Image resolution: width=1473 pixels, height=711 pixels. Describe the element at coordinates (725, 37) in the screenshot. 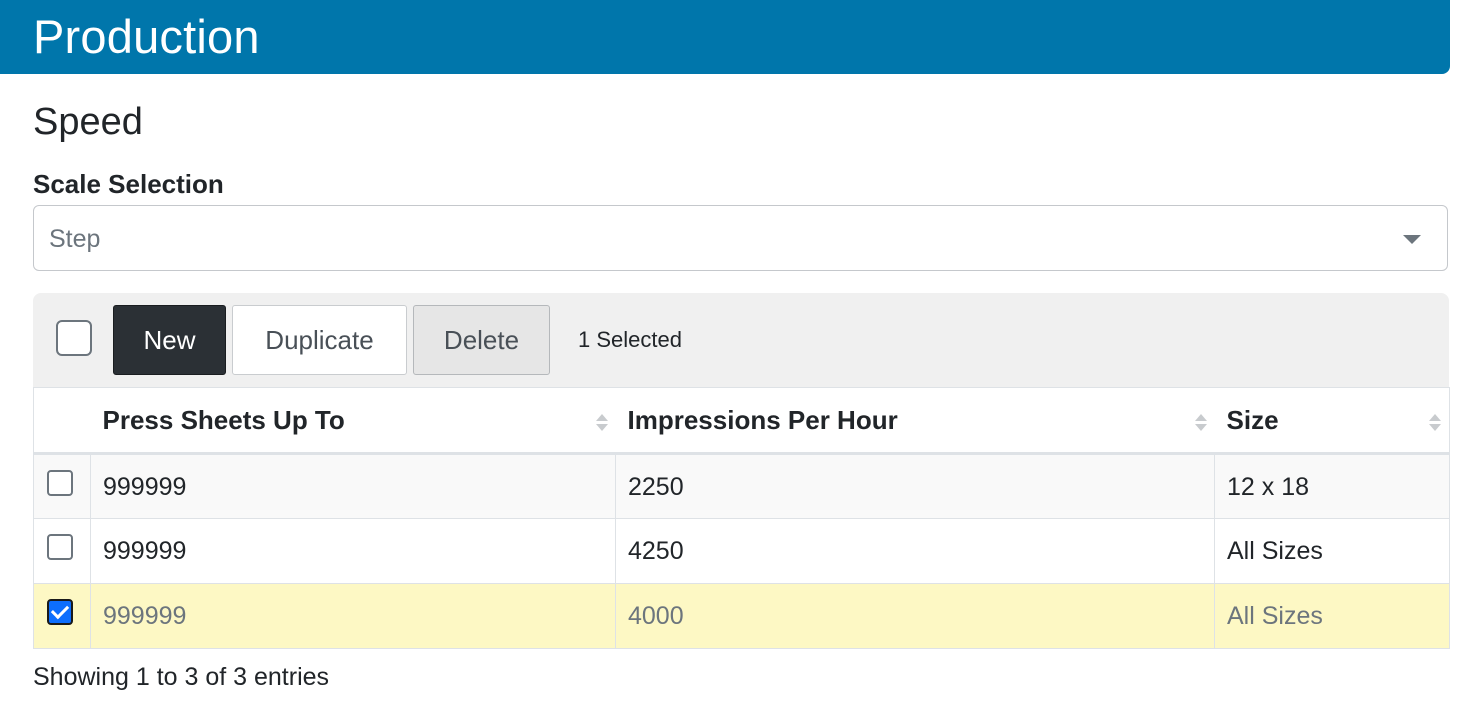

I see `page-header: Production` at that location.